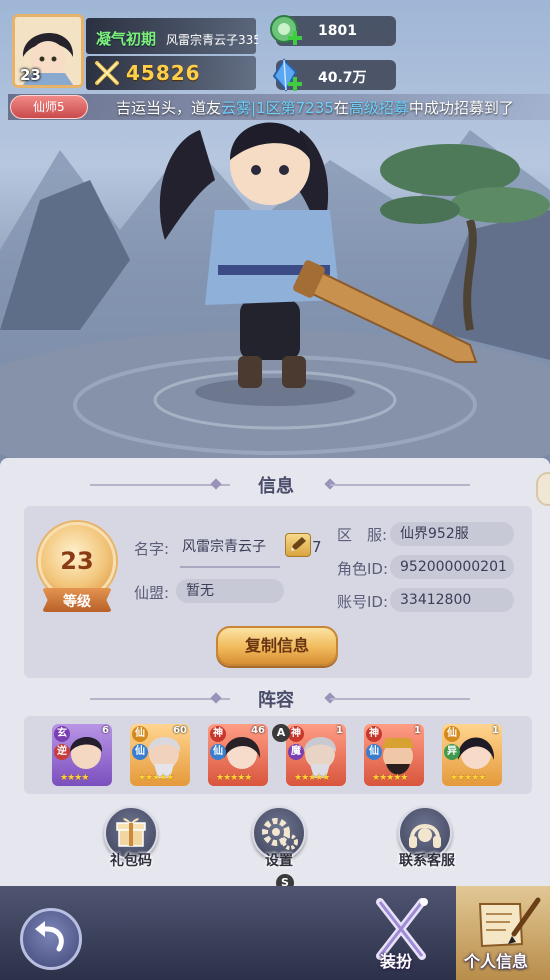 This screenshot has width=550, height=980. What do you see at coordinates (230, 567) in the screenshot?
I see `name-underline` at bounding box center [230, 567].